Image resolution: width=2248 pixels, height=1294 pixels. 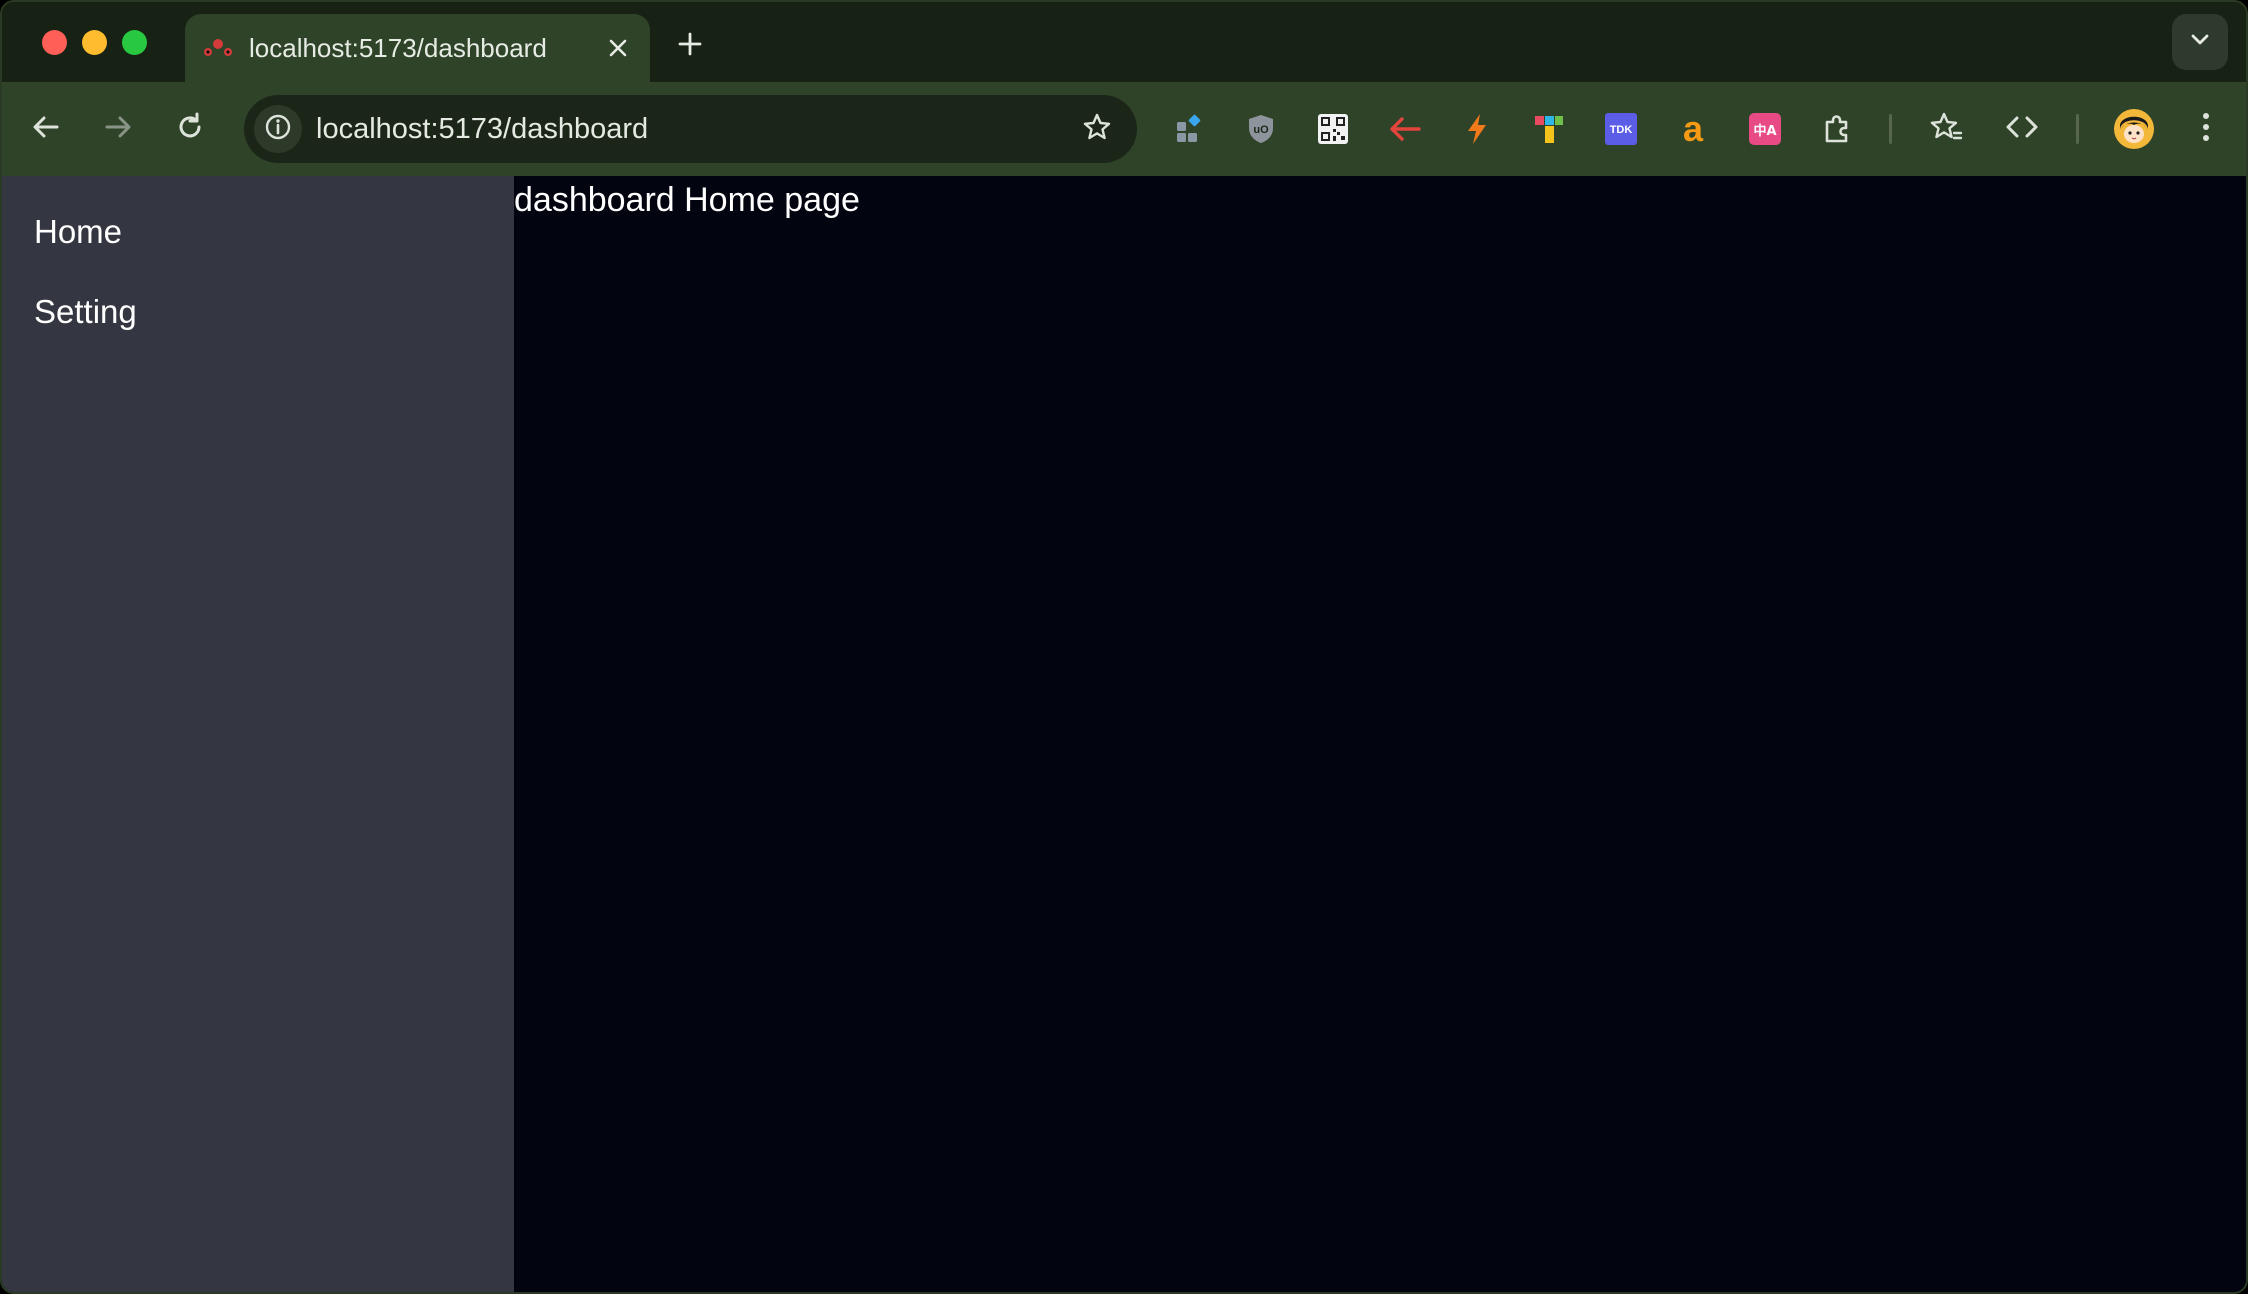 I want to click on kebab-menu-icon, so click(x=2206, y=129).